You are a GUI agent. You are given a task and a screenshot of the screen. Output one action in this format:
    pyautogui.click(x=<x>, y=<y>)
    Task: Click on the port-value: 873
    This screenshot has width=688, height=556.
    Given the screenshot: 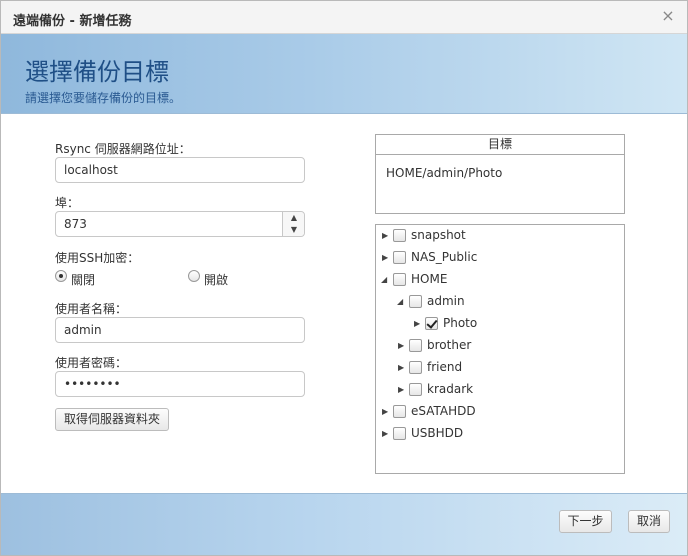 What is the action you would take?
    pyautogui.click(x=75, y=224)
    